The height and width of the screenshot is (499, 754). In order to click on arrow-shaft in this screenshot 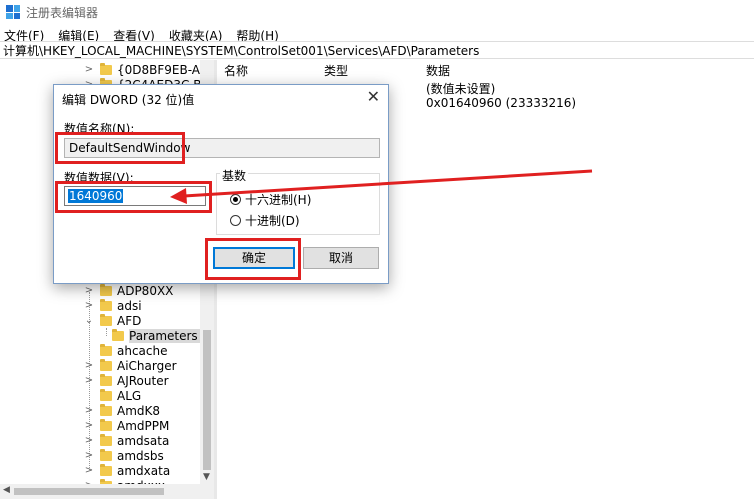, I will do `click(388, 183)`.